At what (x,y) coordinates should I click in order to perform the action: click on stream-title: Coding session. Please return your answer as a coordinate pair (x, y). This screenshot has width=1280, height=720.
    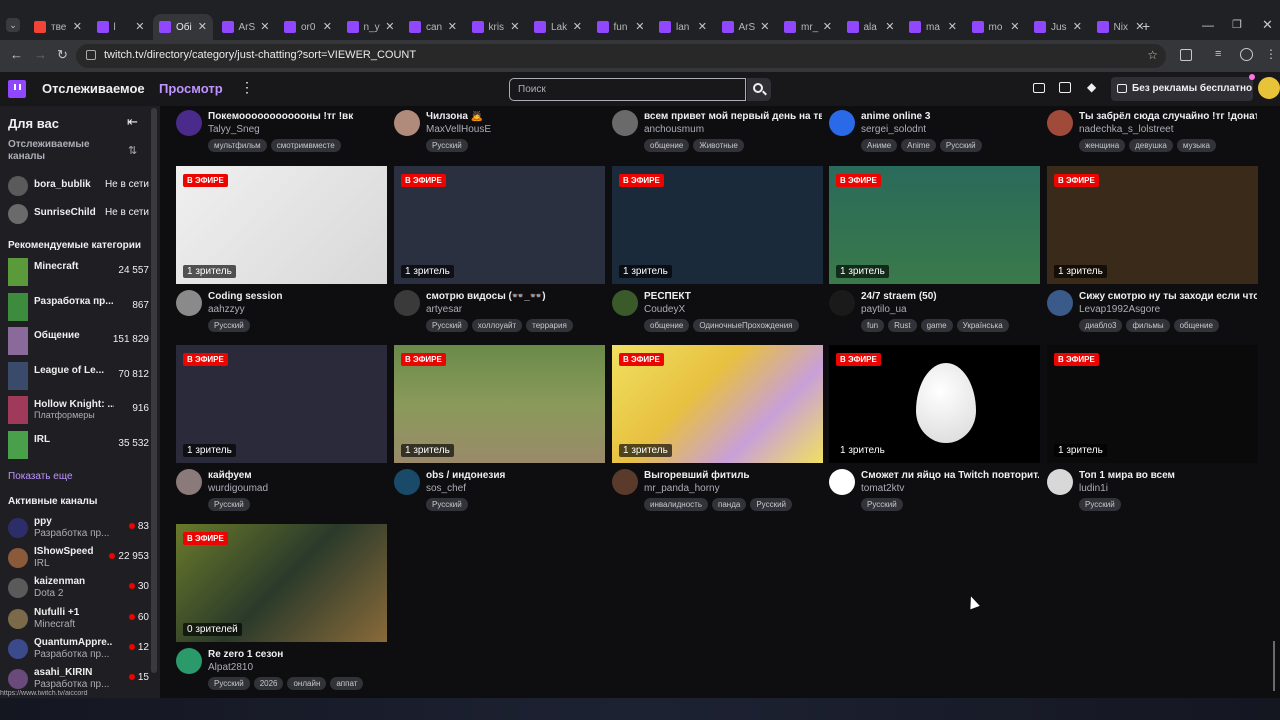
    Looking at the image, I should click on (297, 296).